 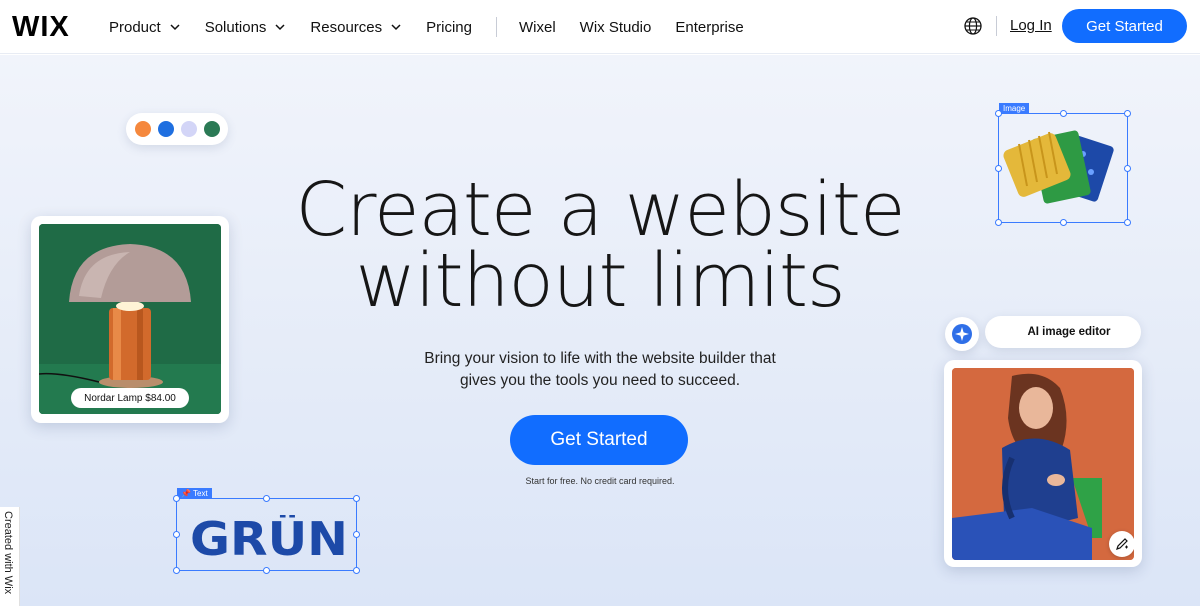 What do you see at coordinates (346, 27) in the screenshot?
I see `nav-item-label: Resources` at bounding box center [346, 27].